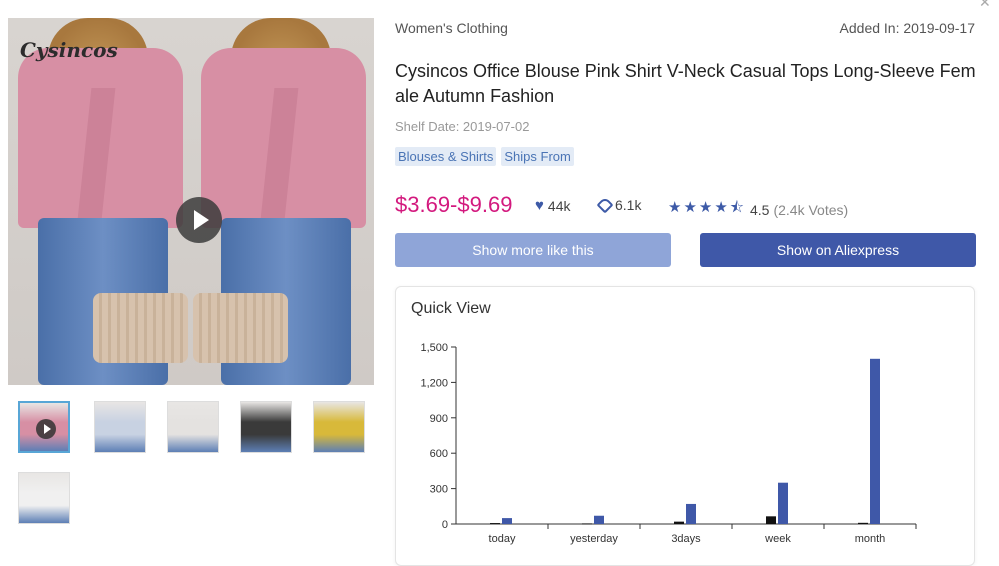 This screenshot has width=999, height=566. Describe the element at coordinates (771, 520) in the screenshot. I see `bar-week-s1` at that location.